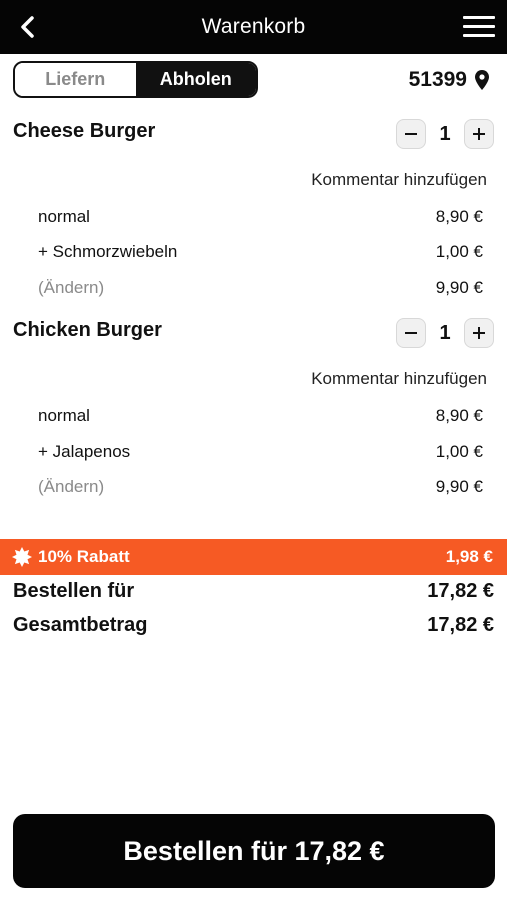 The height and width of the screenshot is (900, 507). What do you see at coordinates (80, 624) in the screenshot?
I see `grand-total-label: Gesamtbetrag` at bounding box center [80, 624].